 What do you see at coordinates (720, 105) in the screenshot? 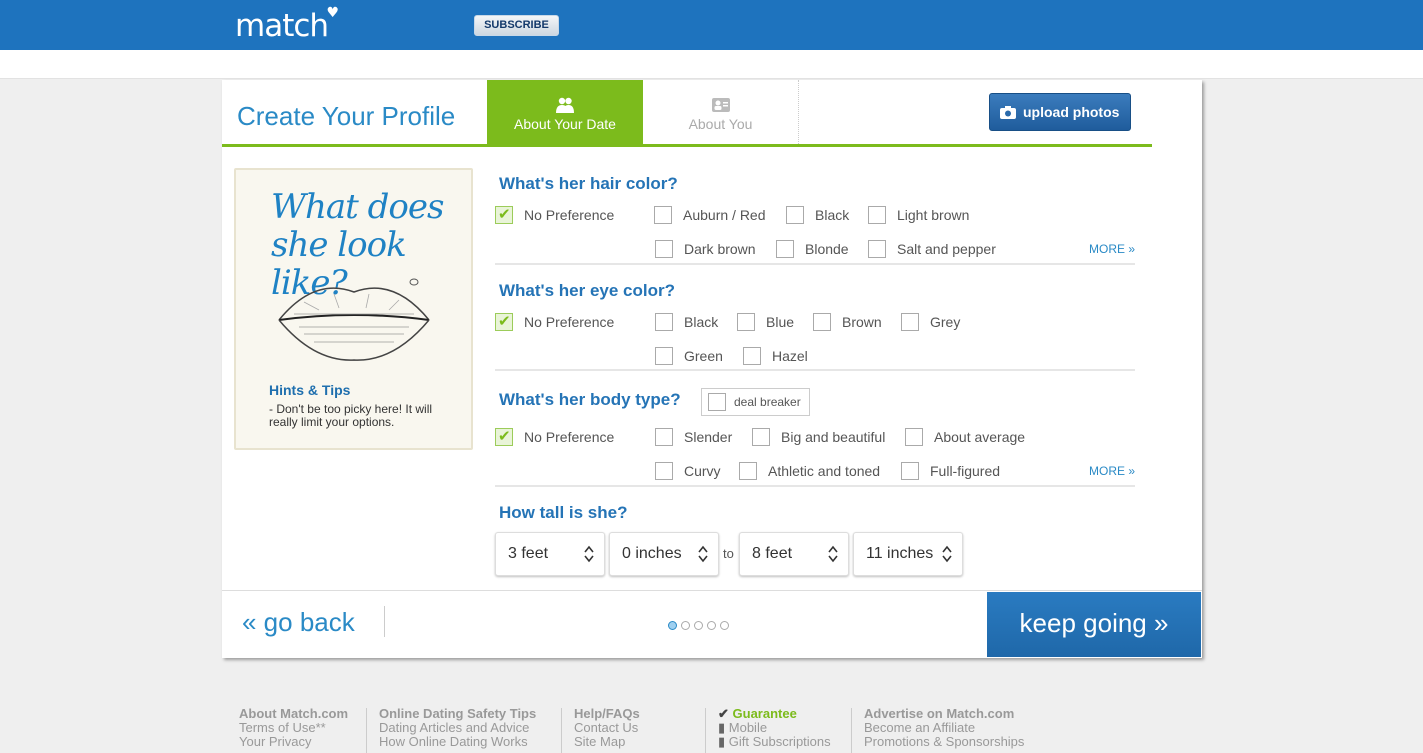
I see `profile-card-icon` at bounding box center [720, 105].